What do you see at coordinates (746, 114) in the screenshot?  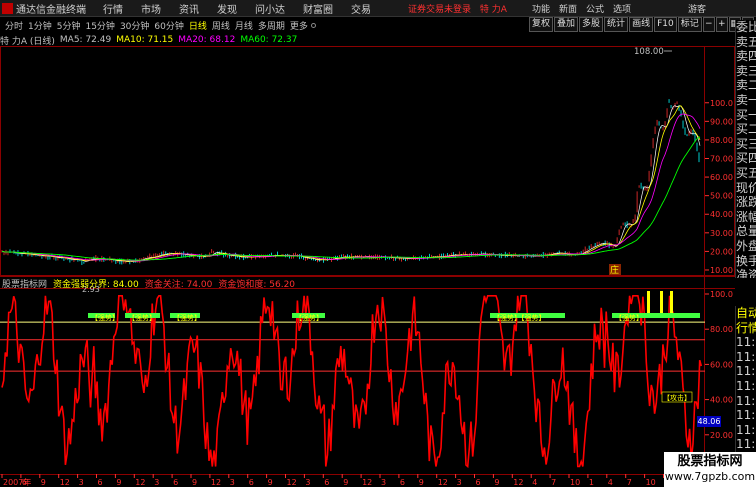 I see `sidebar-item: 买一` at bounding box center [746, 114].